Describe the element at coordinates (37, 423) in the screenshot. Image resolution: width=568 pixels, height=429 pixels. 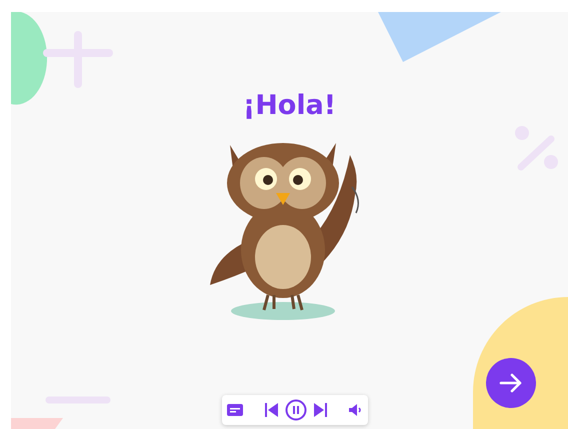
I see `corner-shape` at that location.